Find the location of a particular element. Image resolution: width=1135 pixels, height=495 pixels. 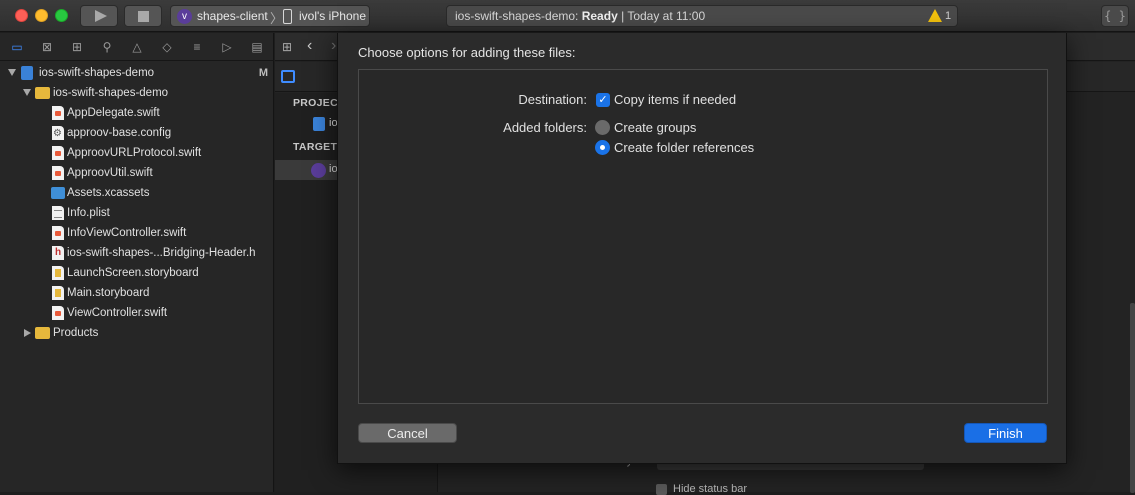

chevron-right-icon: 〉 is located at coordinates (277, 18).